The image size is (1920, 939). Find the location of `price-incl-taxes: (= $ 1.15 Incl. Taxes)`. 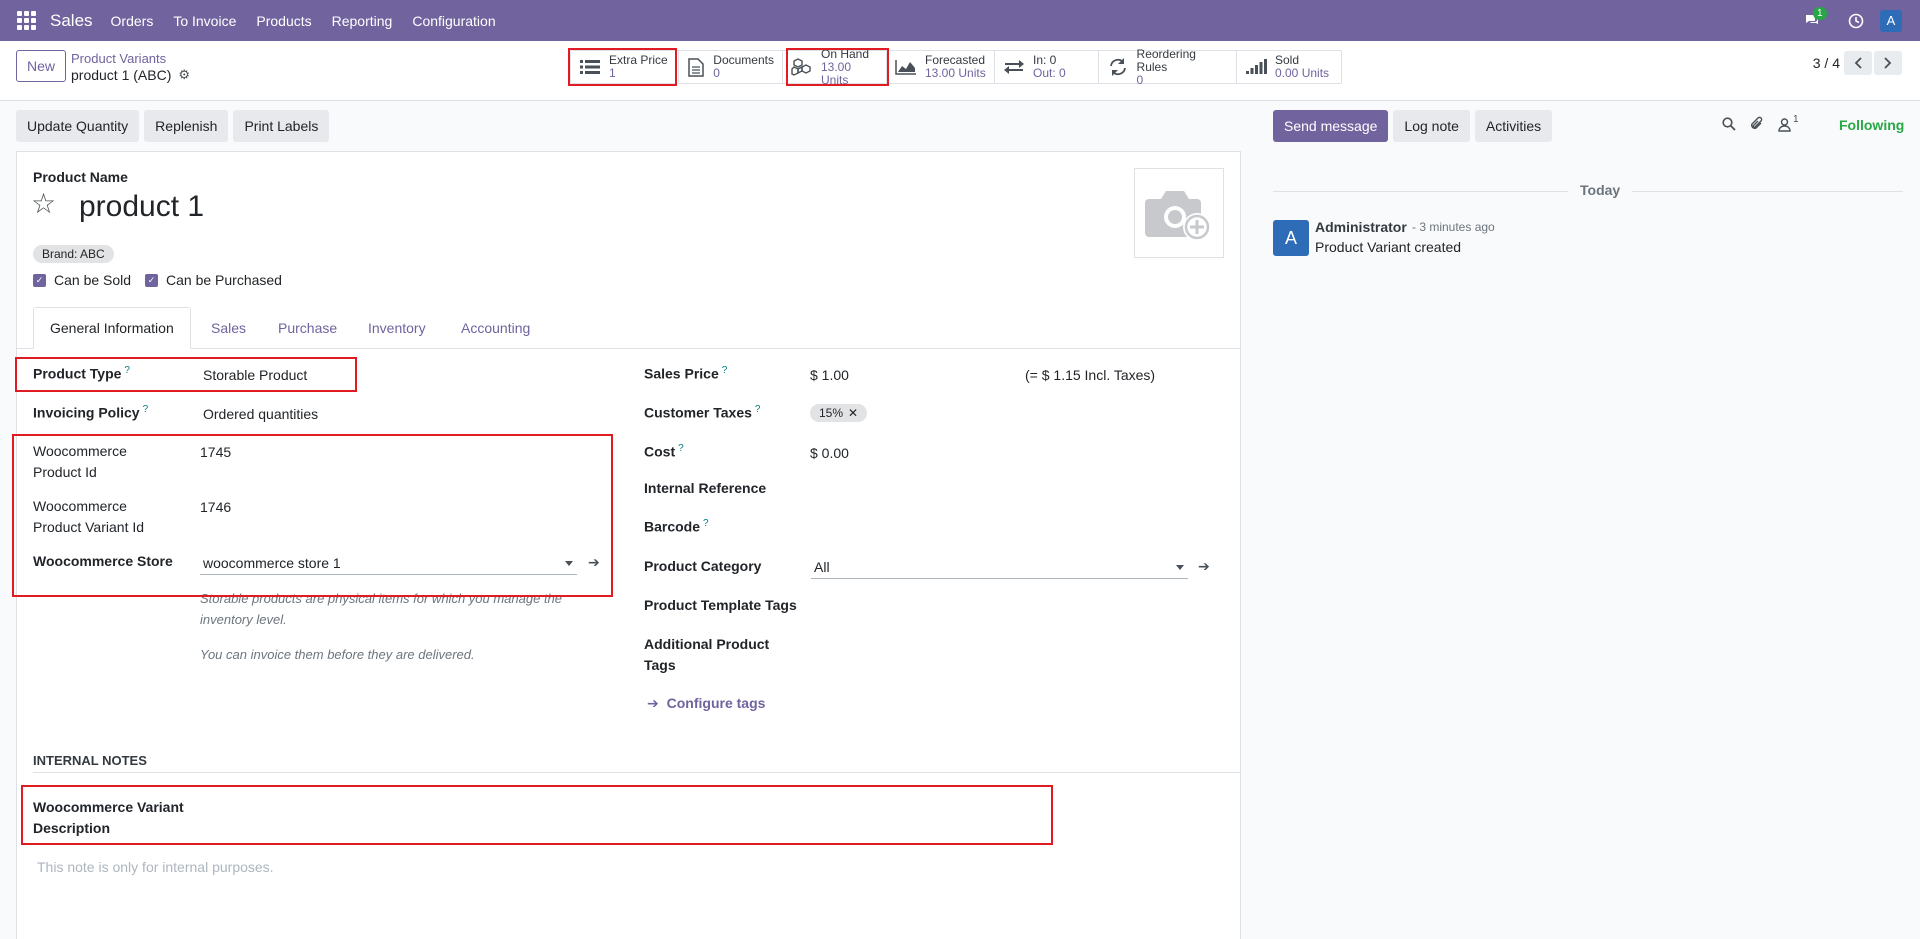

price-incl-taxes: (= $ 1.15 Incl. Taxes) is located at coordinates (1090, 375).